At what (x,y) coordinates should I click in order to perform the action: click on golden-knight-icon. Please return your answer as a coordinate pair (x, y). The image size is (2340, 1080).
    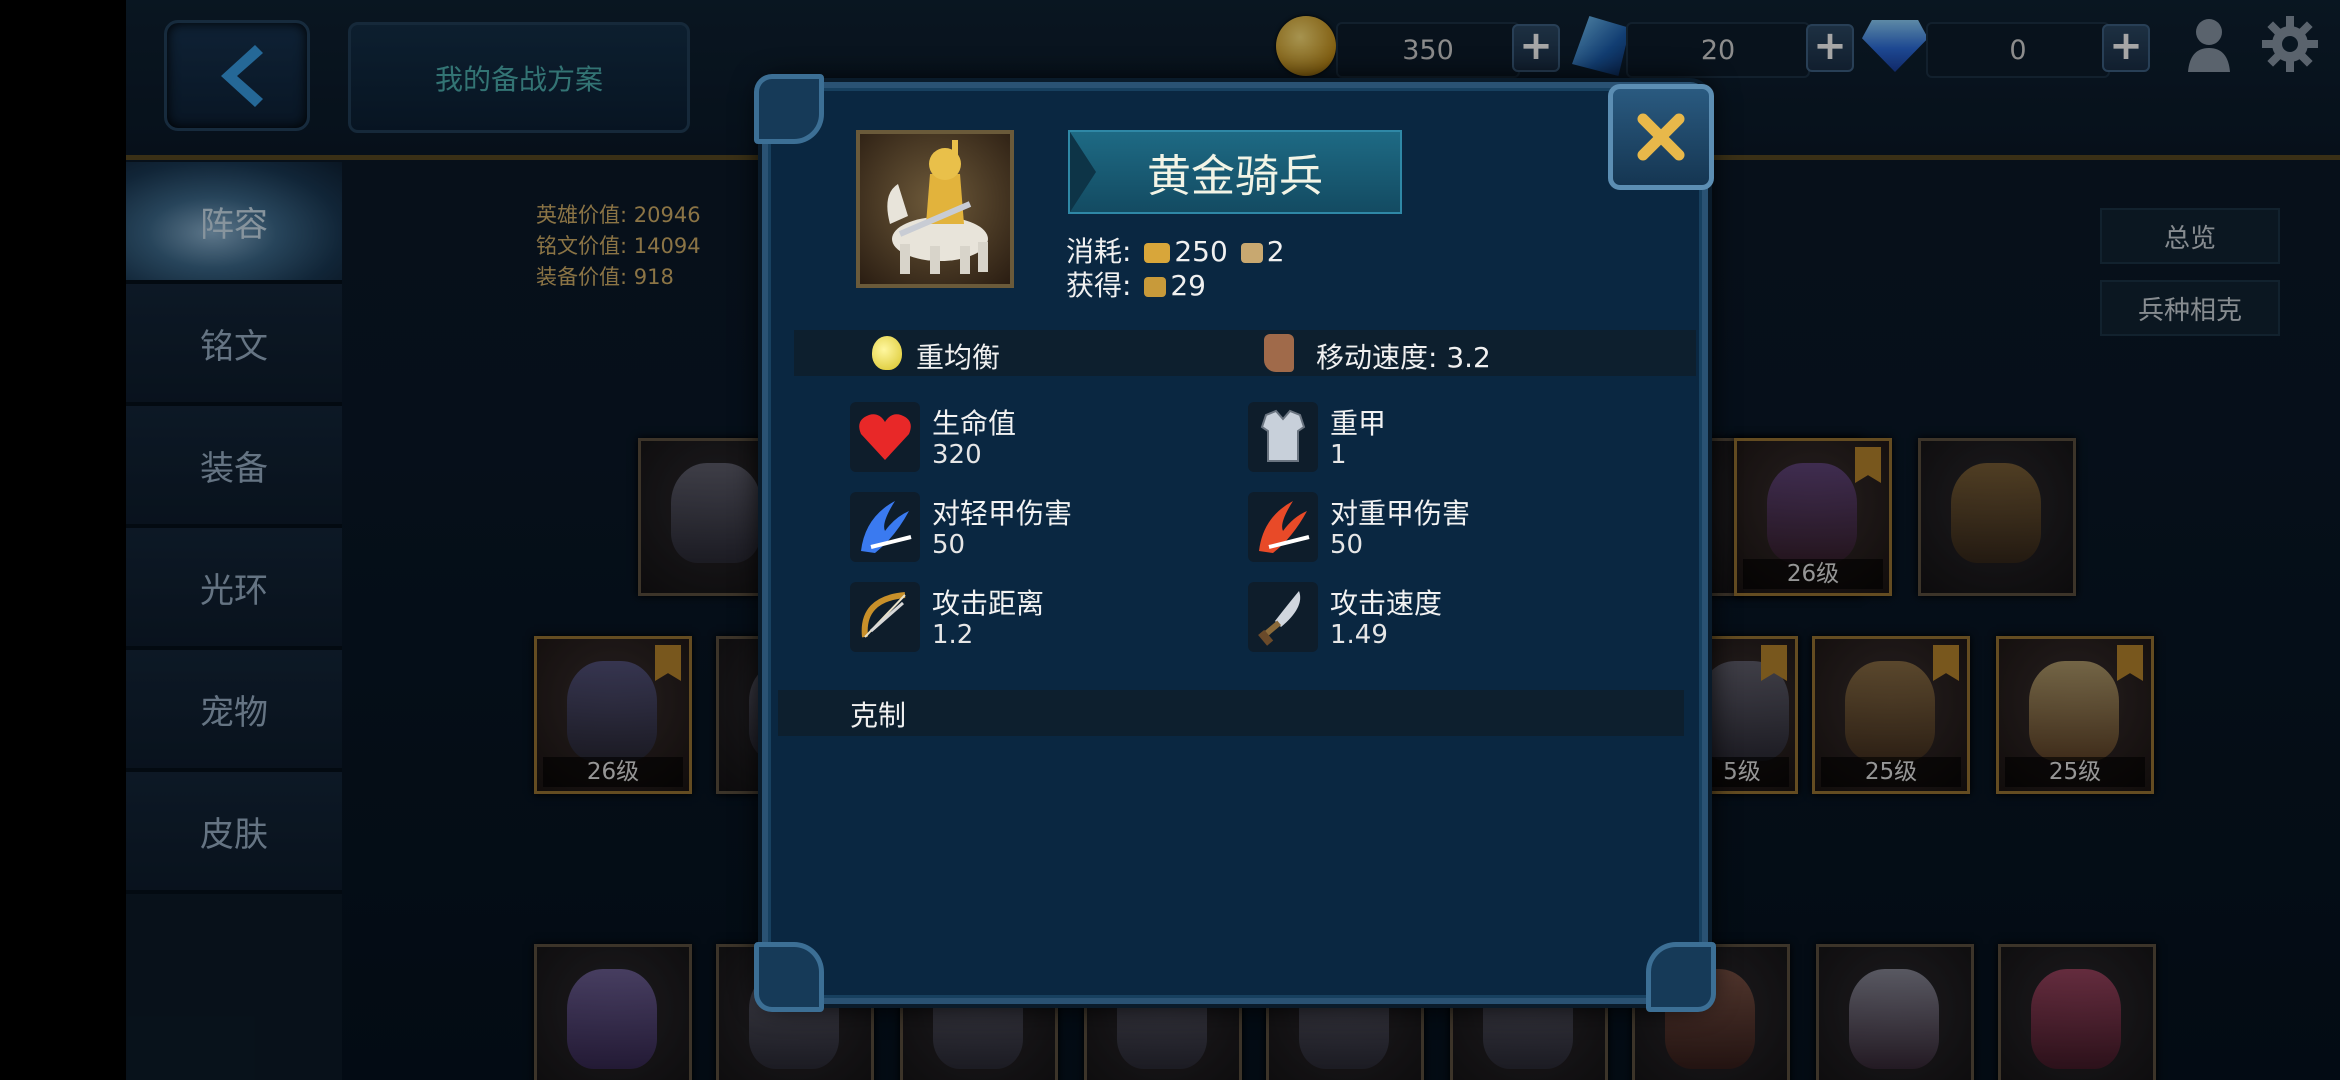
    Looking at the image, I should click on (937, 207).